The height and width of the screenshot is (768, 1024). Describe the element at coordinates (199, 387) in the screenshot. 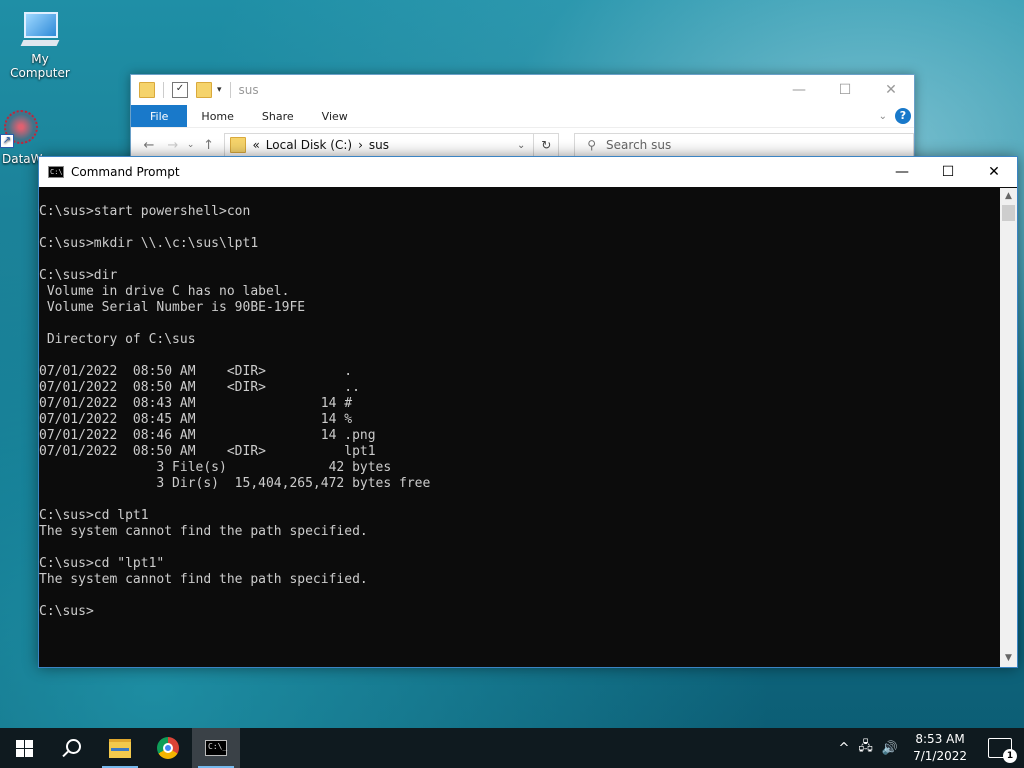

I see `console-line: 07/01/2022 08:50 AM <DIR> ..` at that location.